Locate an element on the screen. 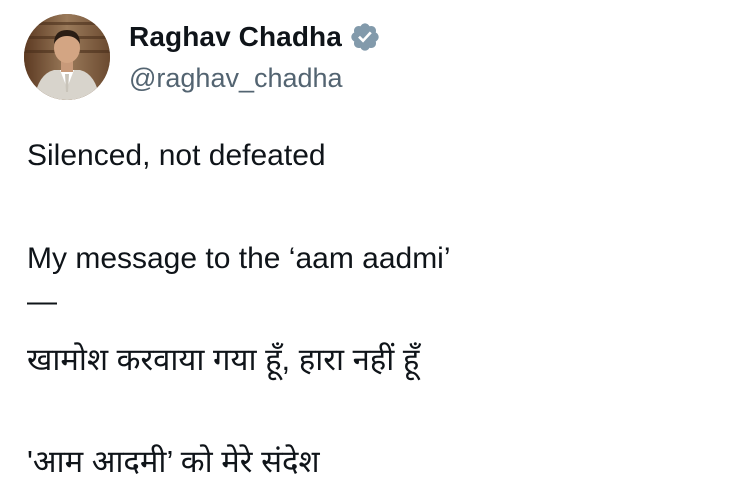 The image size is (730, 498). avatar is located at coordinates (67, 57).